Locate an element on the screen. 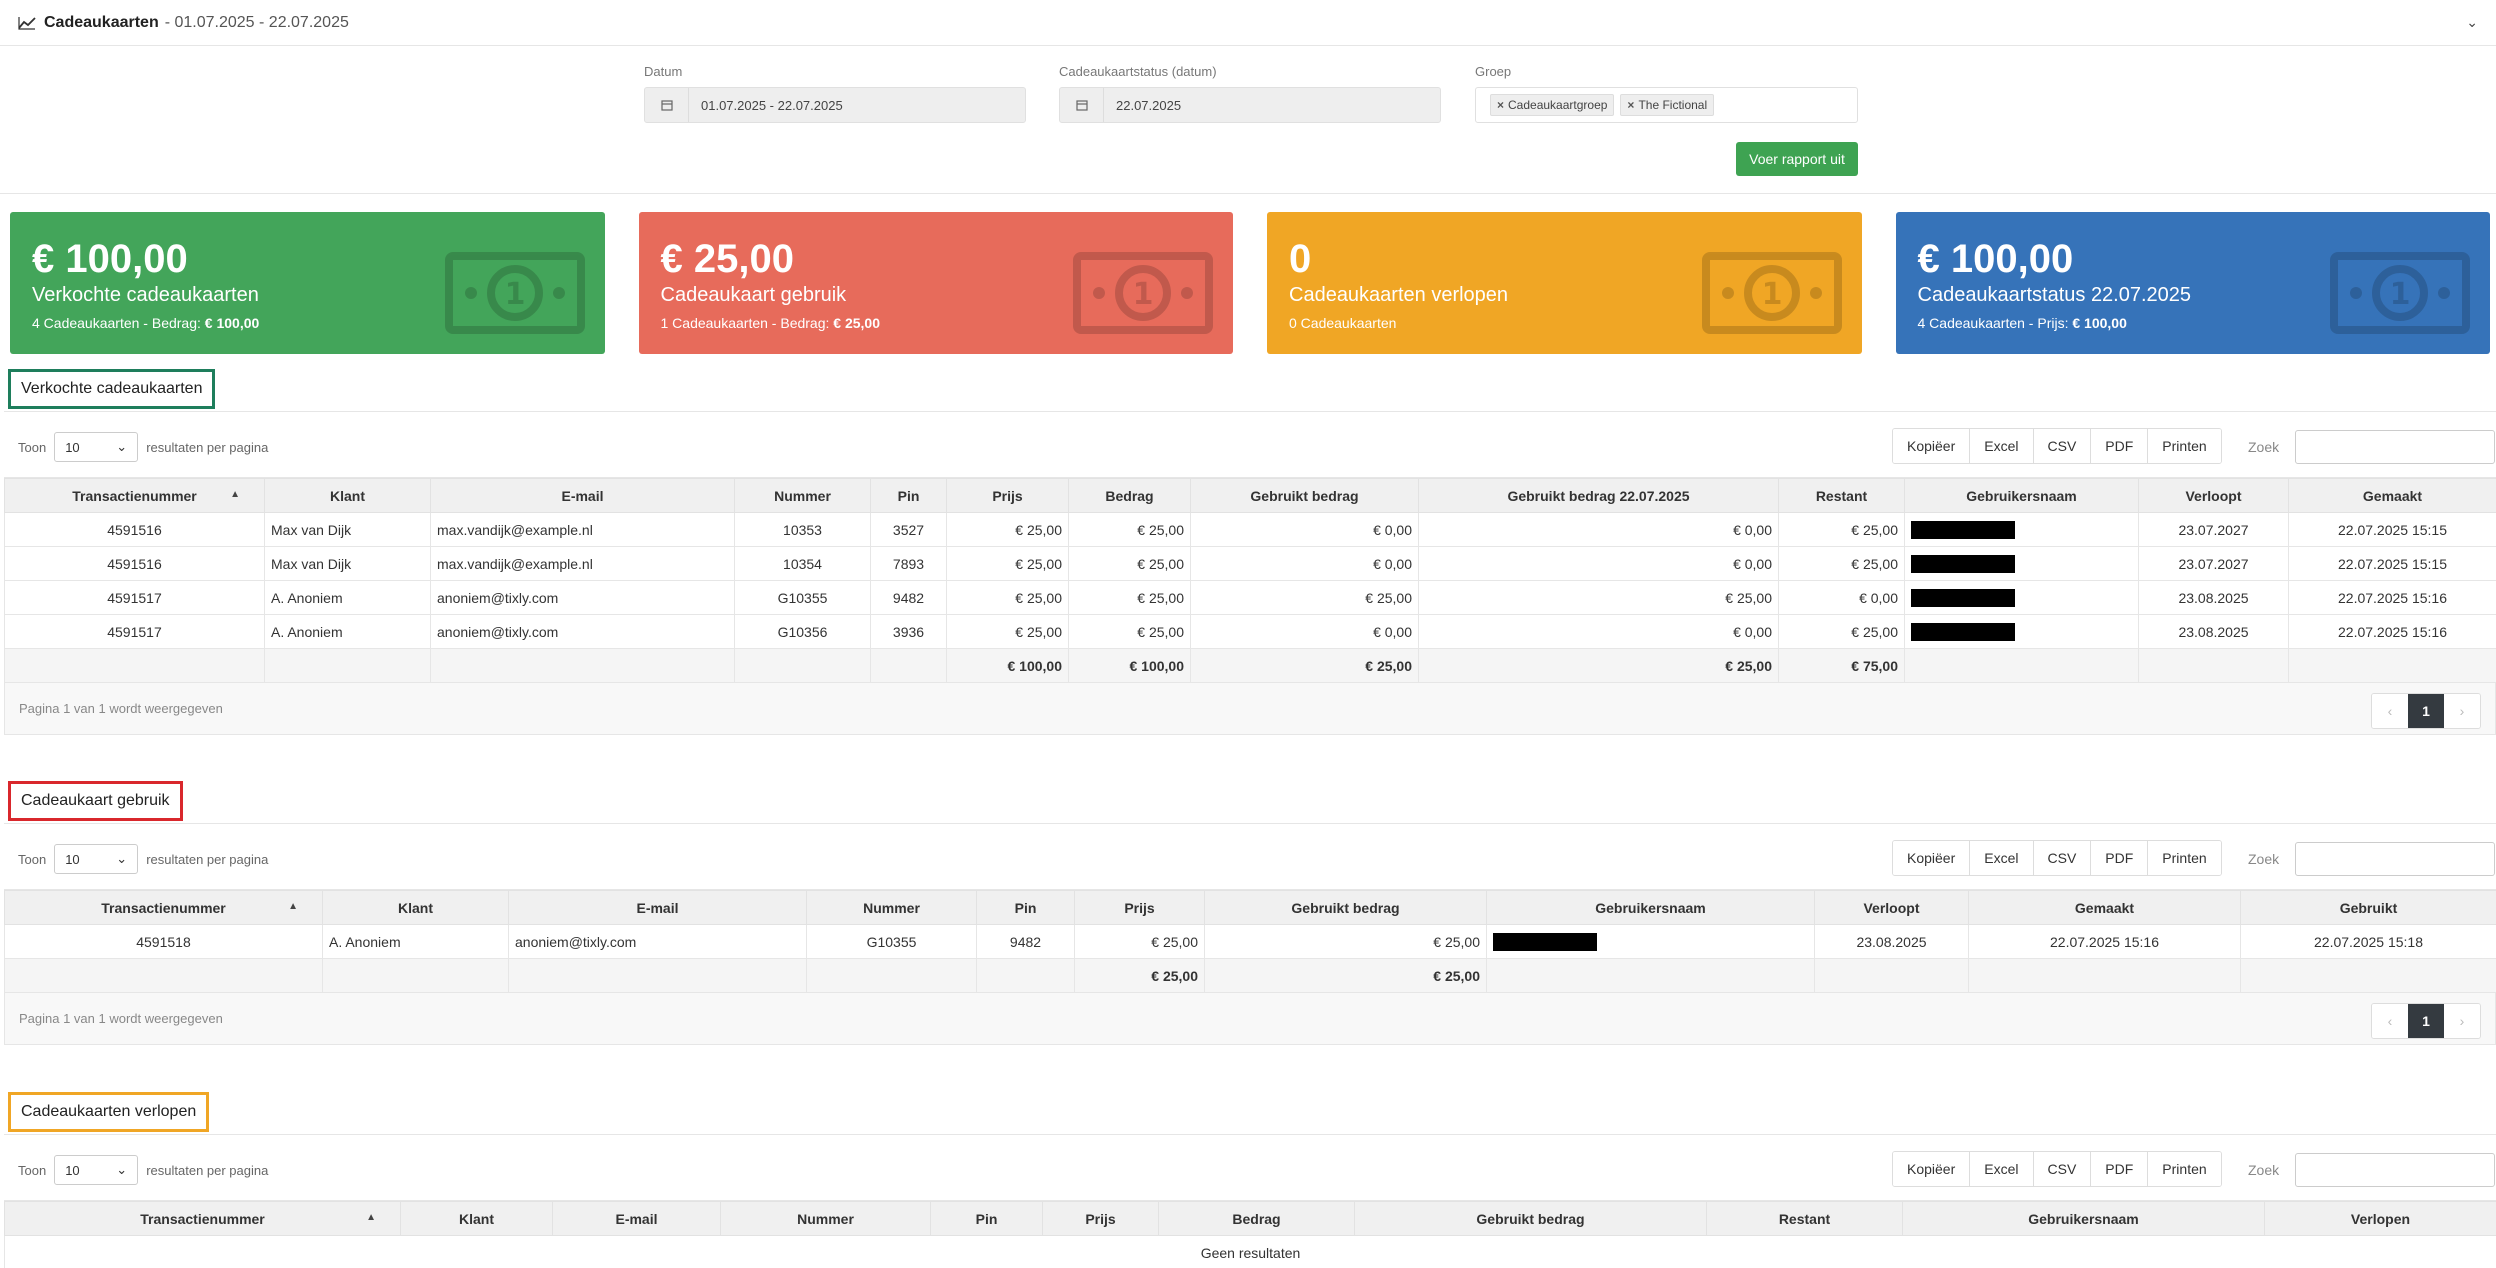 This screenshot has width=2496, height=1268. show-label: Toon is located at coordinates (32, 859).